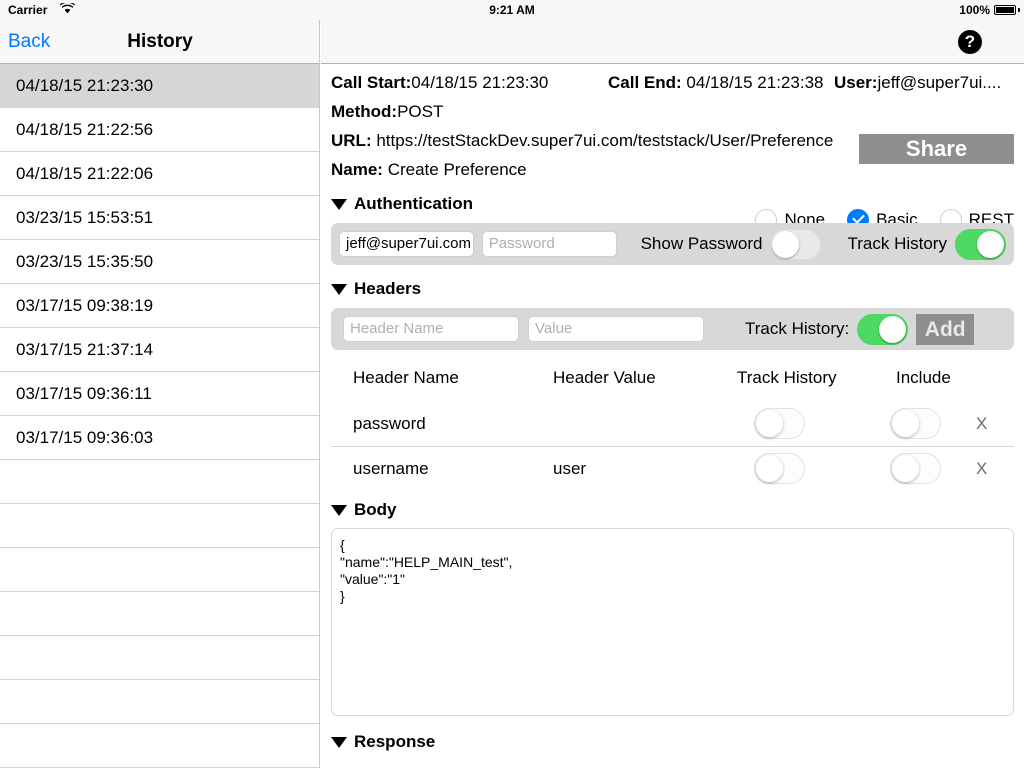 This screenshot has width=1024, height=768. I want to click on add-header-button: Add, so click(945, 329).